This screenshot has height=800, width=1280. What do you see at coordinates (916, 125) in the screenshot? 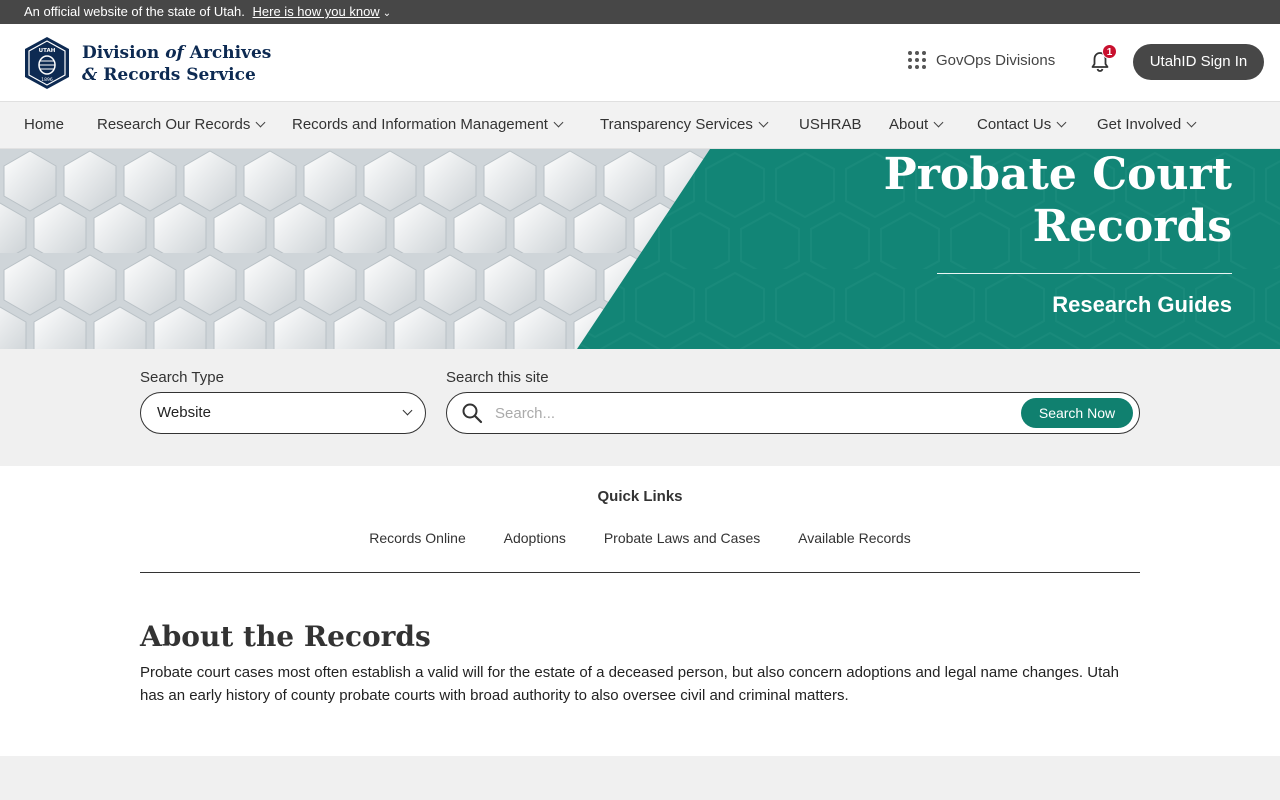
I see `nav-item-about: About` at bounding box center [916, 125].